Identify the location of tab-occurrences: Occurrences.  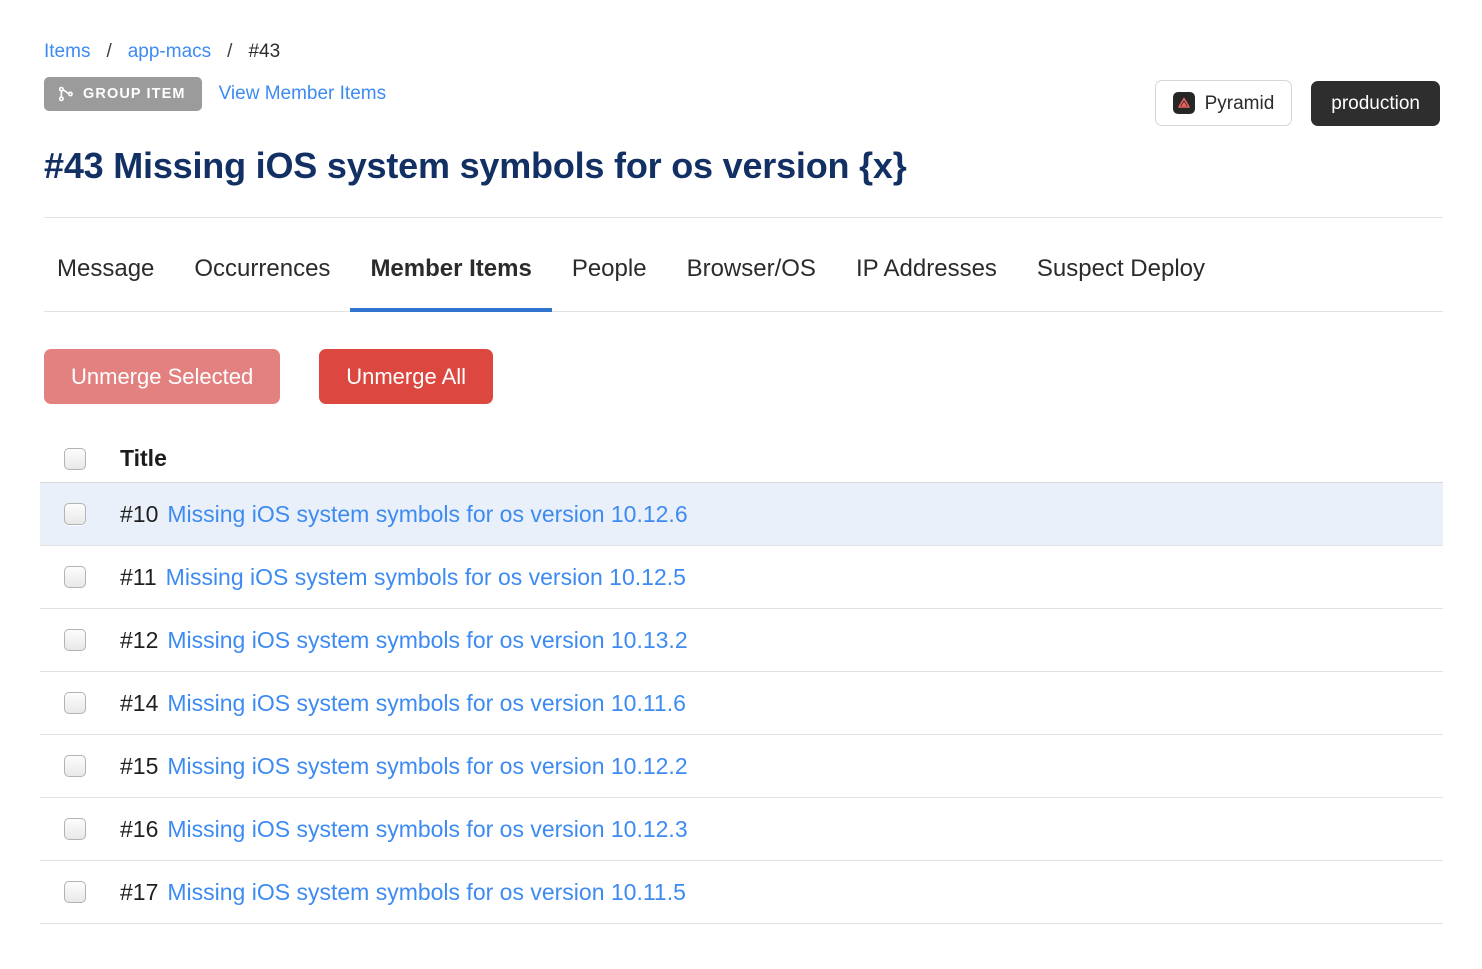
(262, 283).